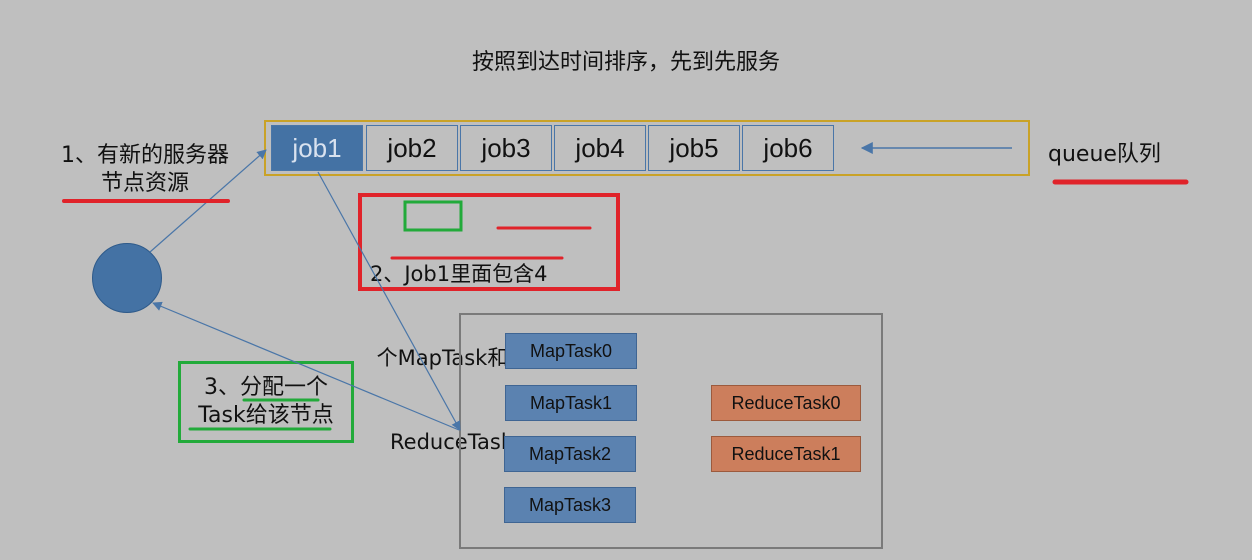  Describe the element at coordinates (389, 301) in the screenshot. I see `job1-to-tasks-arrow` at that location.